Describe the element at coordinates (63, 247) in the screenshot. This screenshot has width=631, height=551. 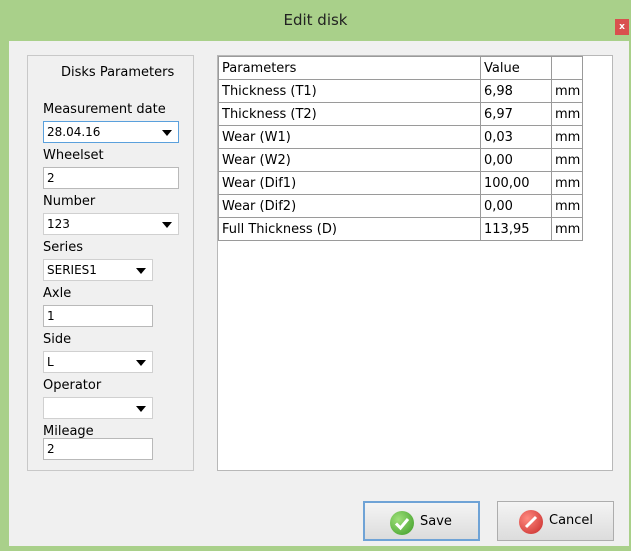
I see `series-label: Series` at that location.